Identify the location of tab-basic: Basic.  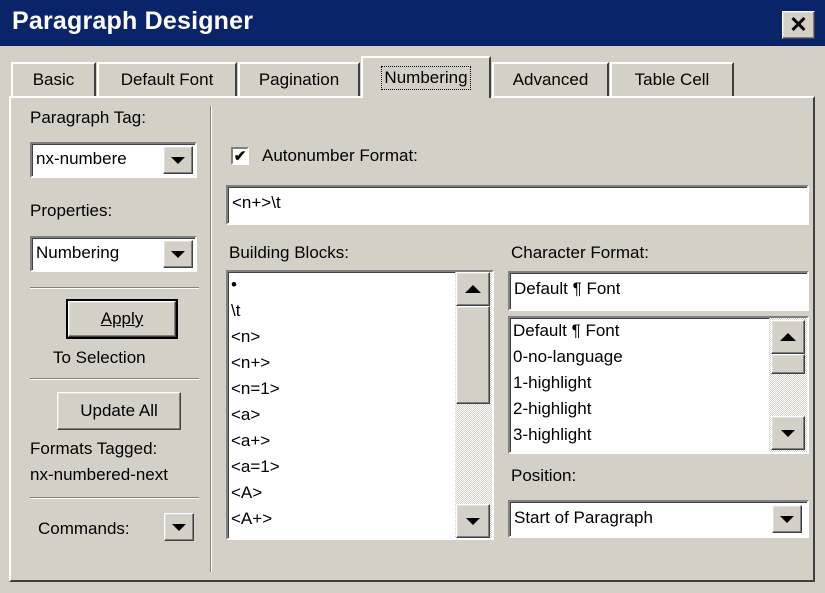
(53, 79).